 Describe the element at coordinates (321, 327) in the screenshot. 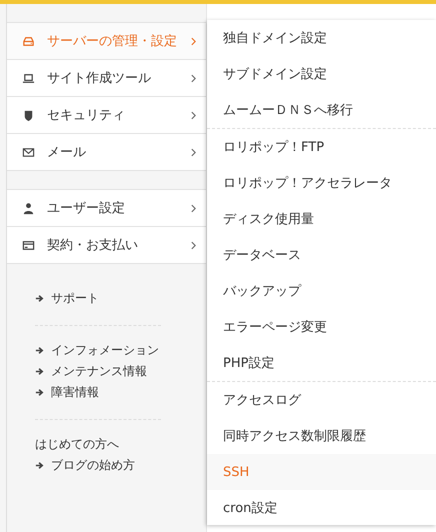

I see `submenu-item: エラーページ変更` at that location.